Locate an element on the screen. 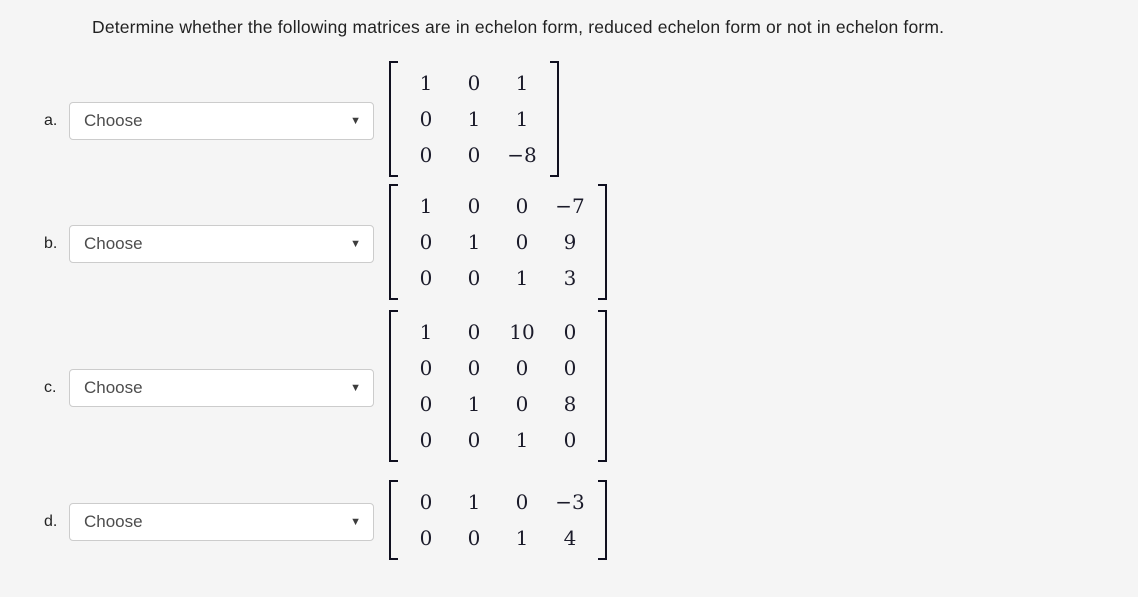  matrix-d-grid: 0 1 0 −3 0 0 1 4 is located at coordinates (498, 520).